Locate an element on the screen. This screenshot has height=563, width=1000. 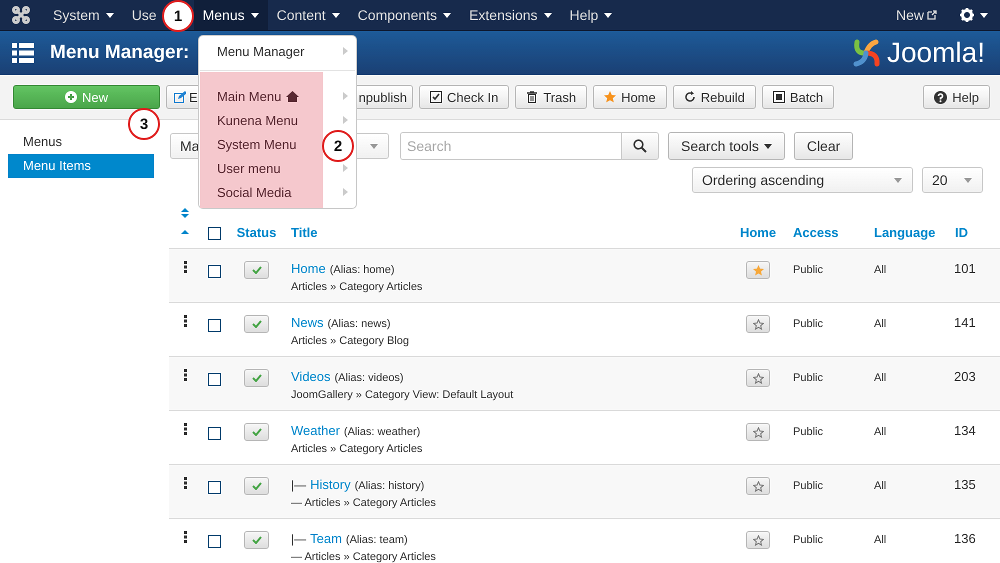
menu-bar-item: Content is located at coordinates (308, 15).